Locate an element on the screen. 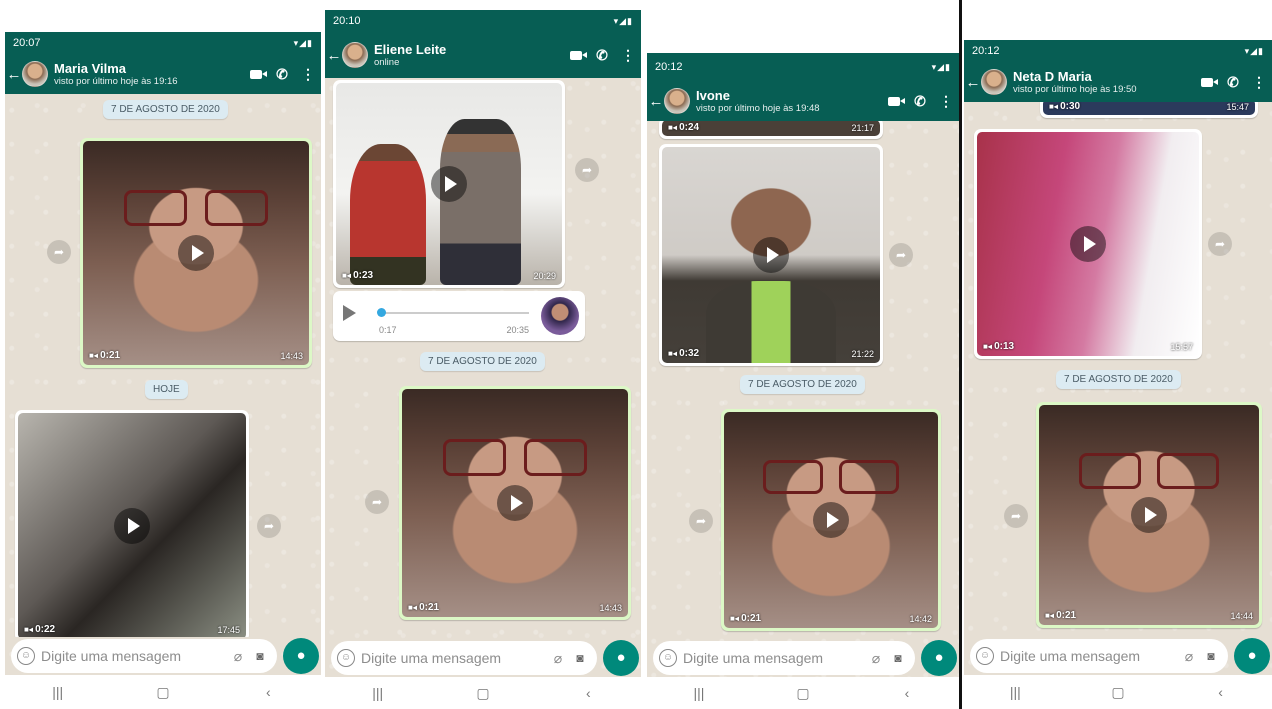 The image size is (1272, 709). video-message: 0:13 15:57 is located at coordinates (1088, 244).